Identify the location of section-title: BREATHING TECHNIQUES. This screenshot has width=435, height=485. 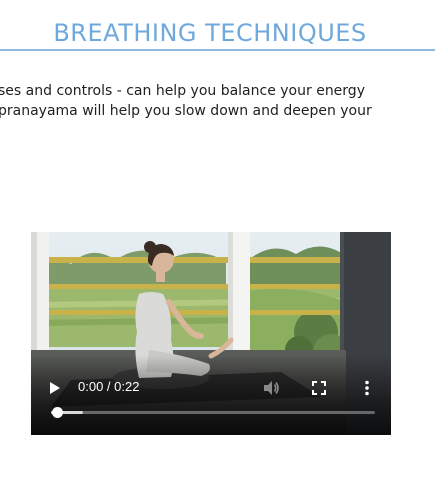
(210, 33).